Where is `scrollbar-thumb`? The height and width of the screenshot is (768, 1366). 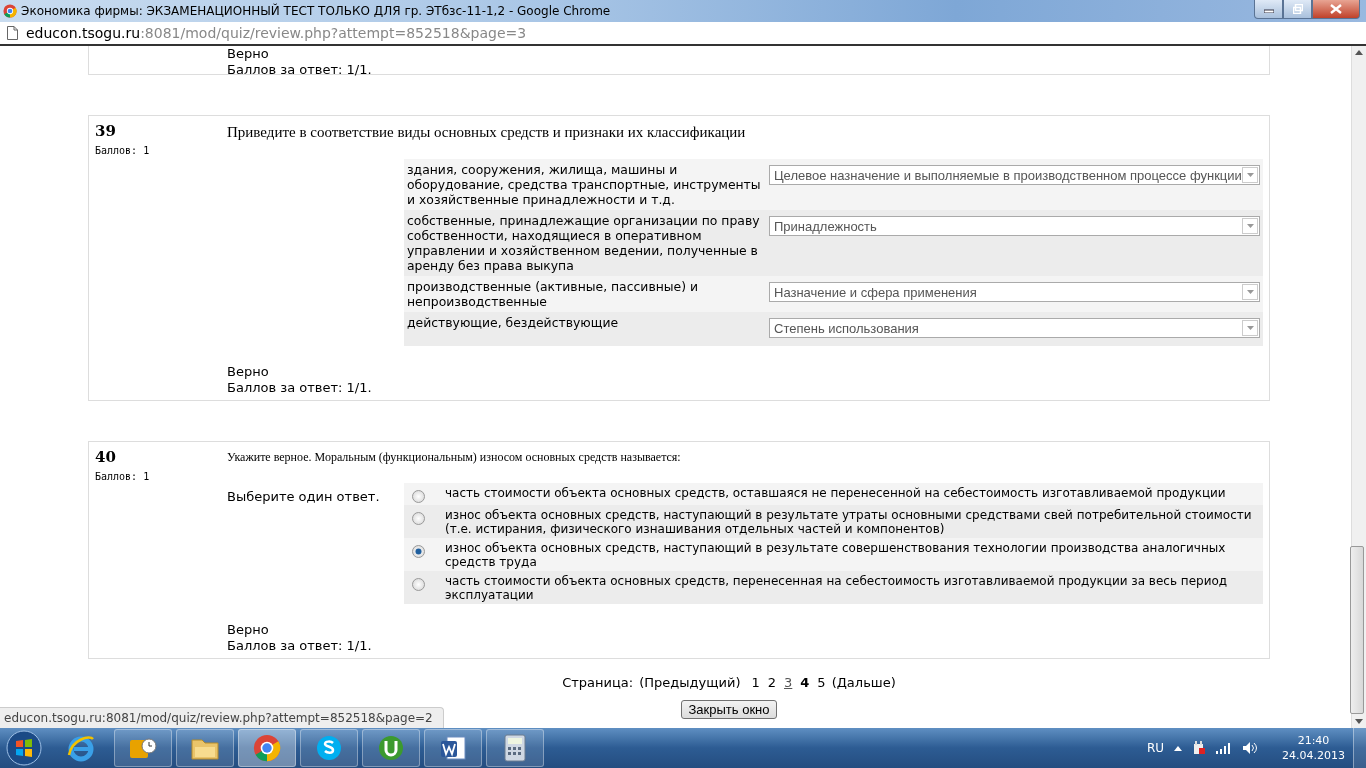
scrollbar-thumb is located at coordinates (1357, 630).